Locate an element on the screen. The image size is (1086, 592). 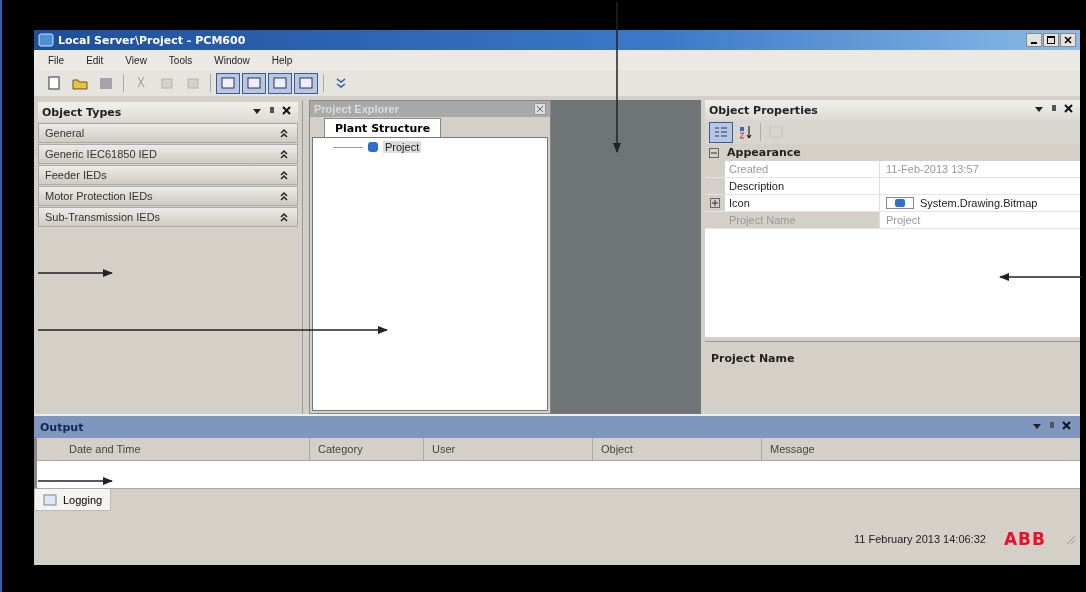
maximize-button is located at coordinates (1051, 40).